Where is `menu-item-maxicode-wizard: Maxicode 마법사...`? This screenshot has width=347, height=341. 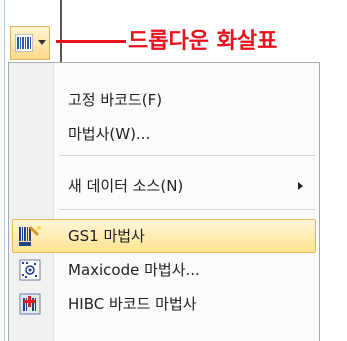
menu-item-maxicode-wizard: Maxicode 마법사... is located at coordinates (164, 270).